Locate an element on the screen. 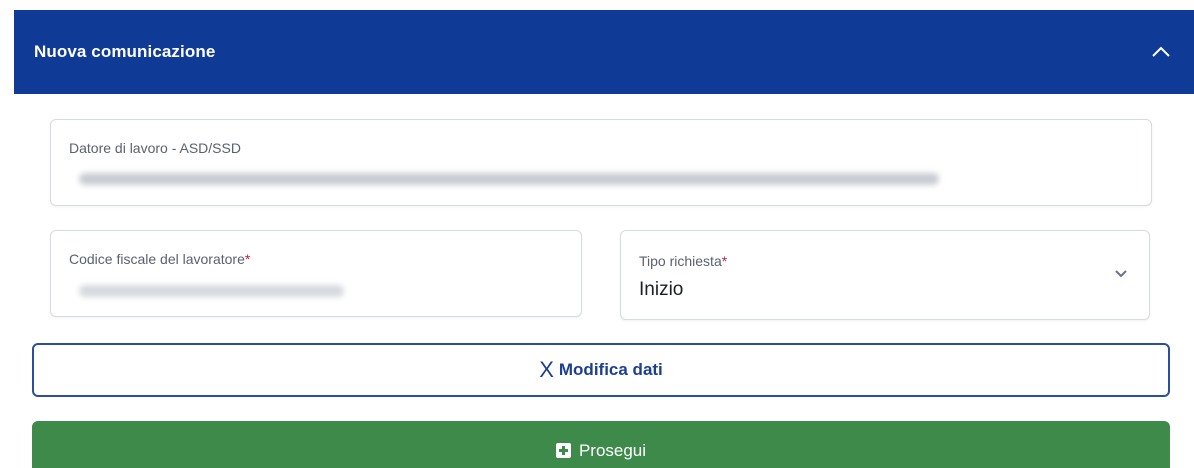  request-type-label: Tipo richiesta* is located at coordinates (683, 261).